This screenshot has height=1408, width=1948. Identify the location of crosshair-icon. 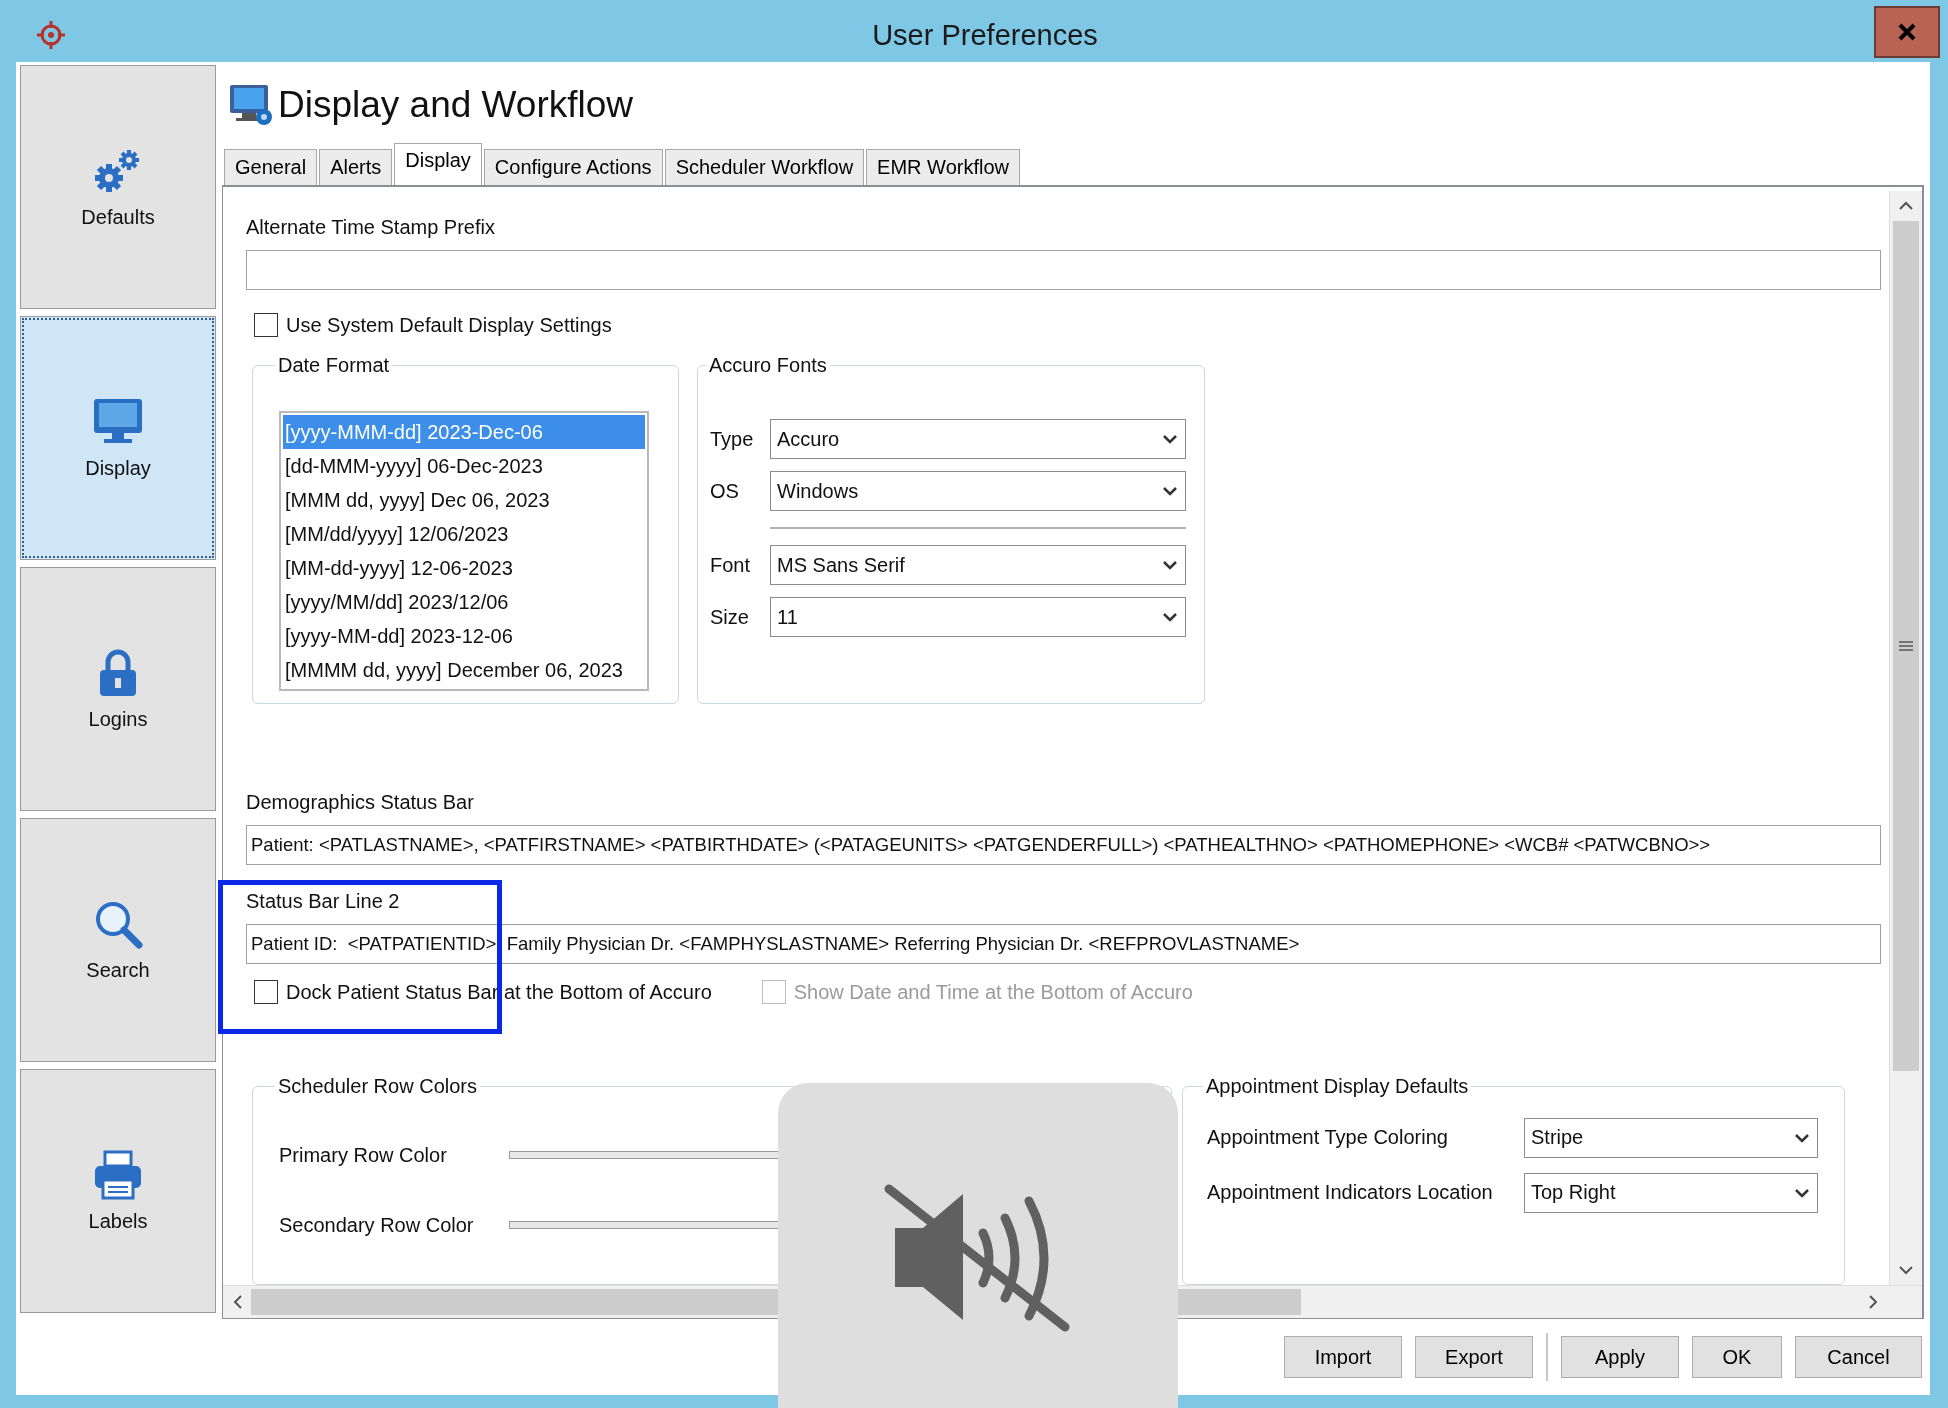
(51, 35).